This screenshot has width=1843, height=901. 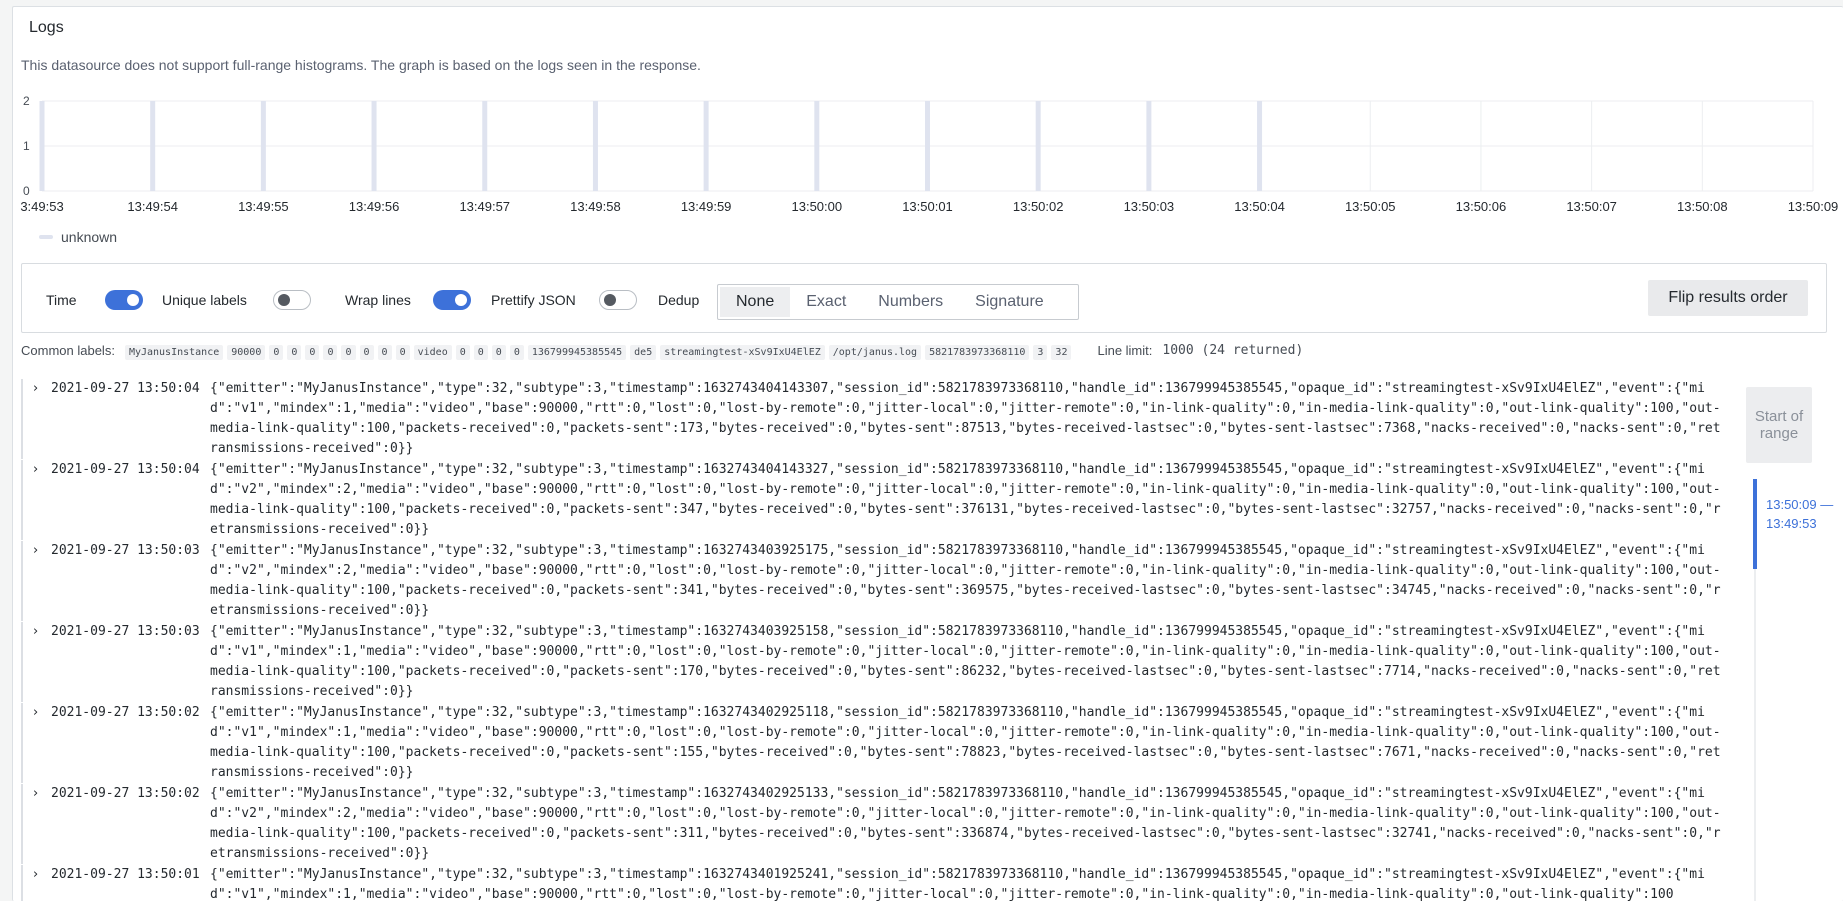 I want to click on common-label-chip: MyJanusInstance, so click(x=174, y=352).